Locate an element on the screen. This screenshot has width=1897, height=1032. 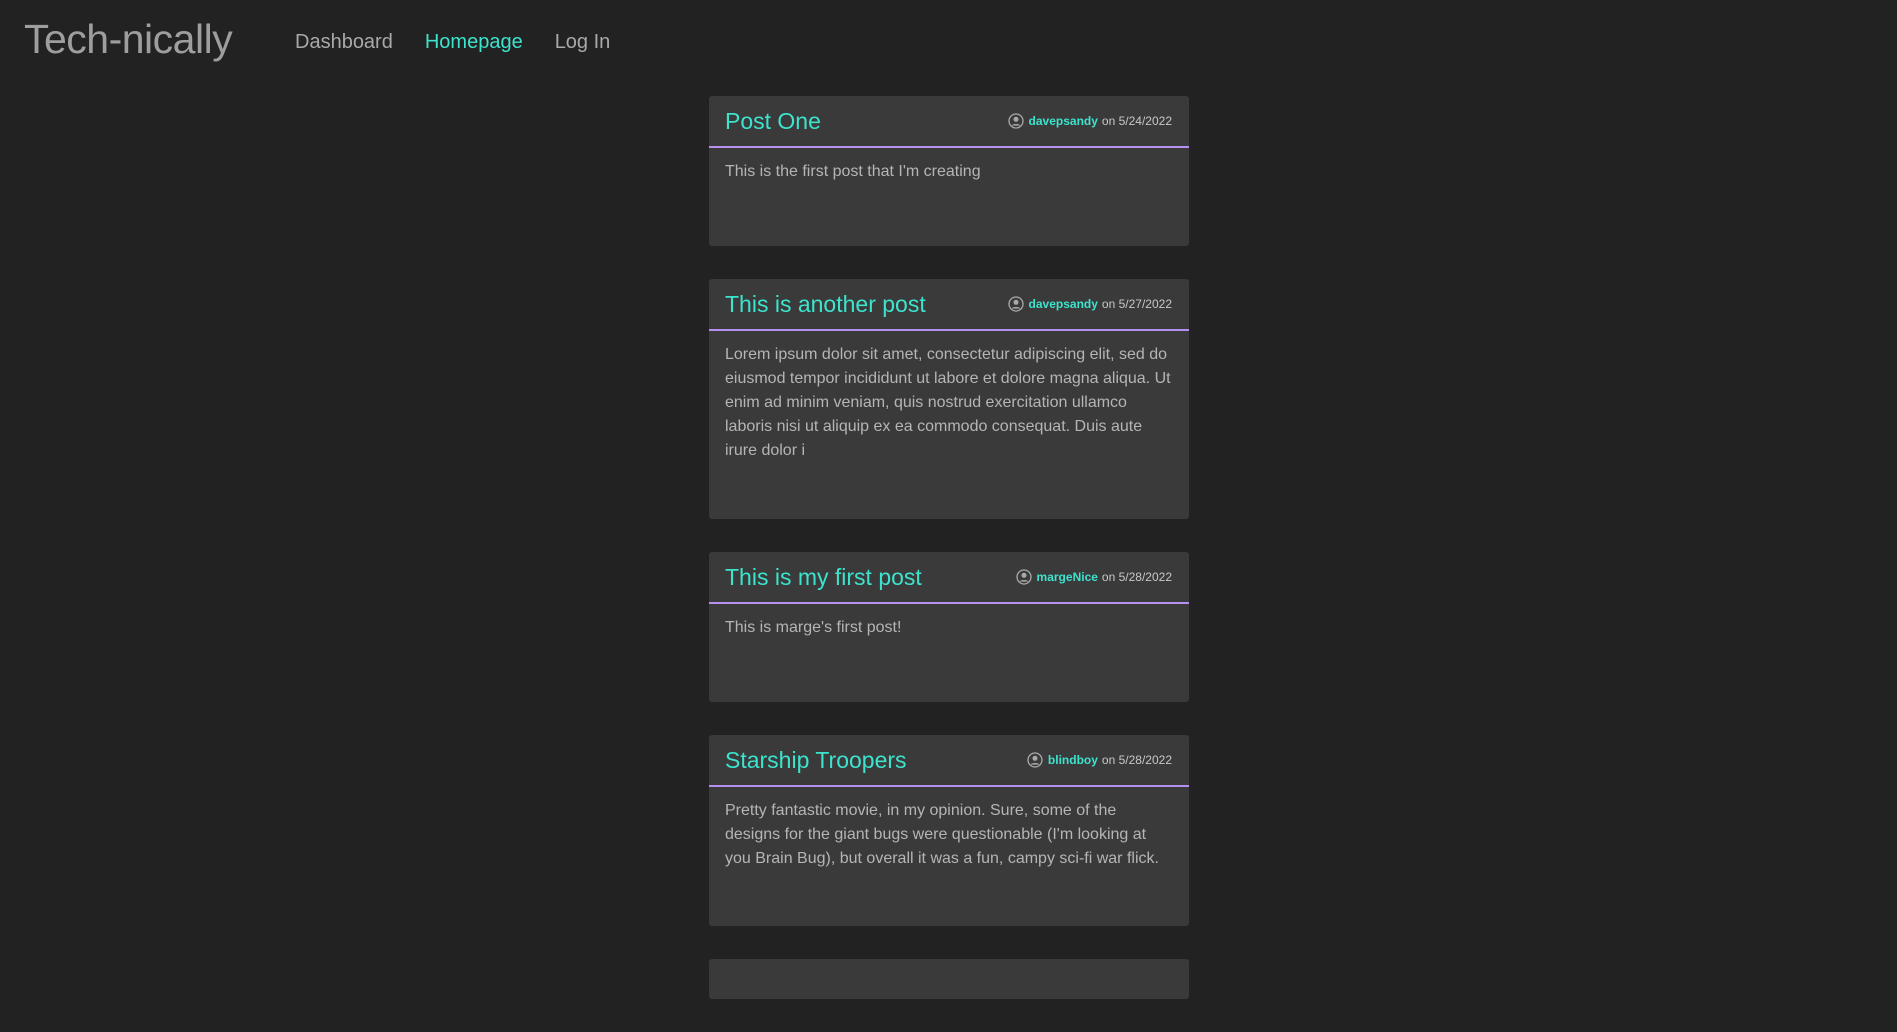
post-header: Starship Troopers blindboy on 5/28/2022 is located at coordinates (949, 761).